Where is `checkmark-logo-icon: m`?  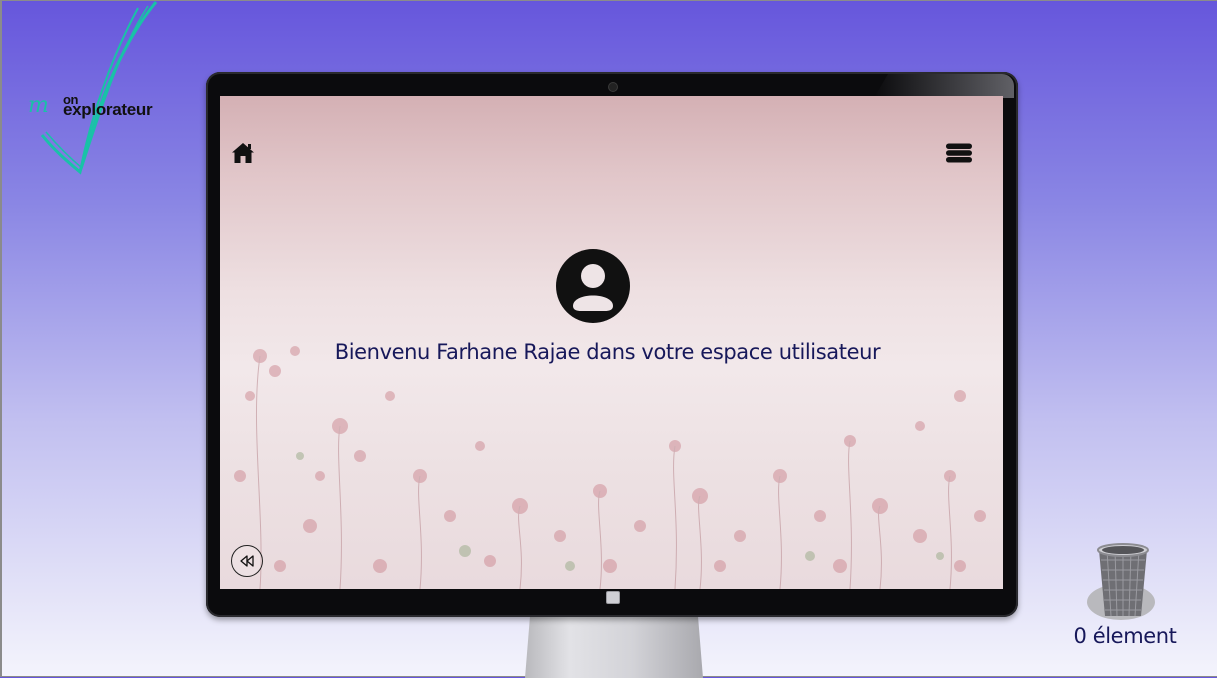 checkmark-logo-icon: m is located at coordinates (93, 88).